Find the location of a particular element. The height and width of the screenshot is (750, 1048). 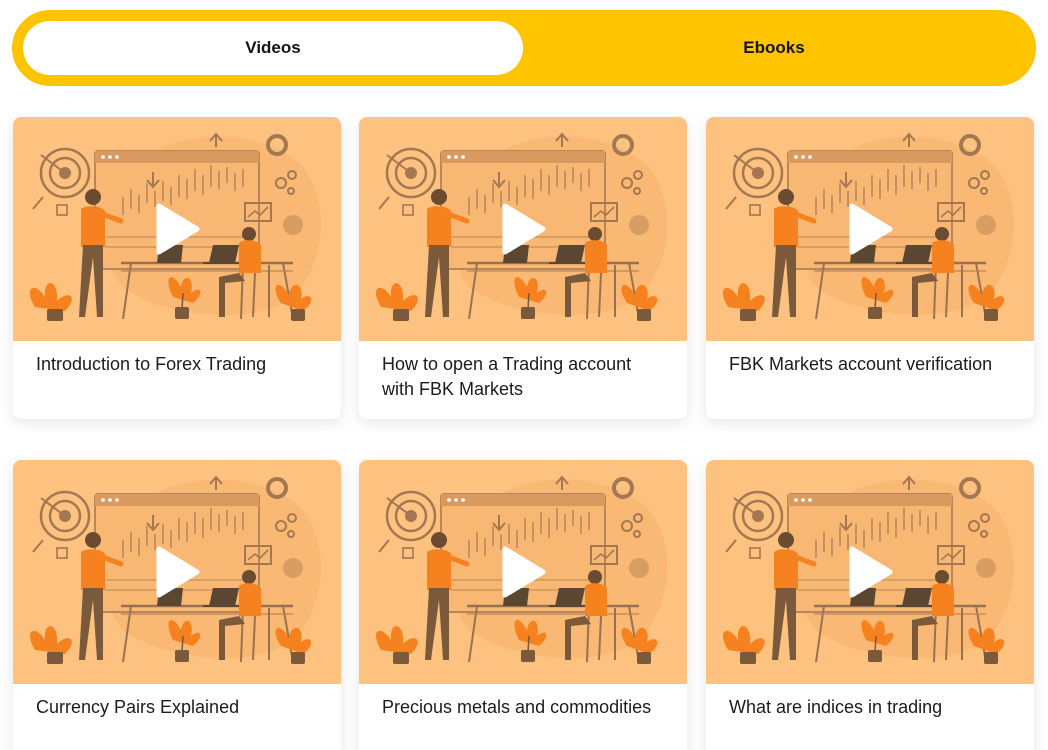

video-card: Currency Pairs Explained is located at coordinates (177, 605).